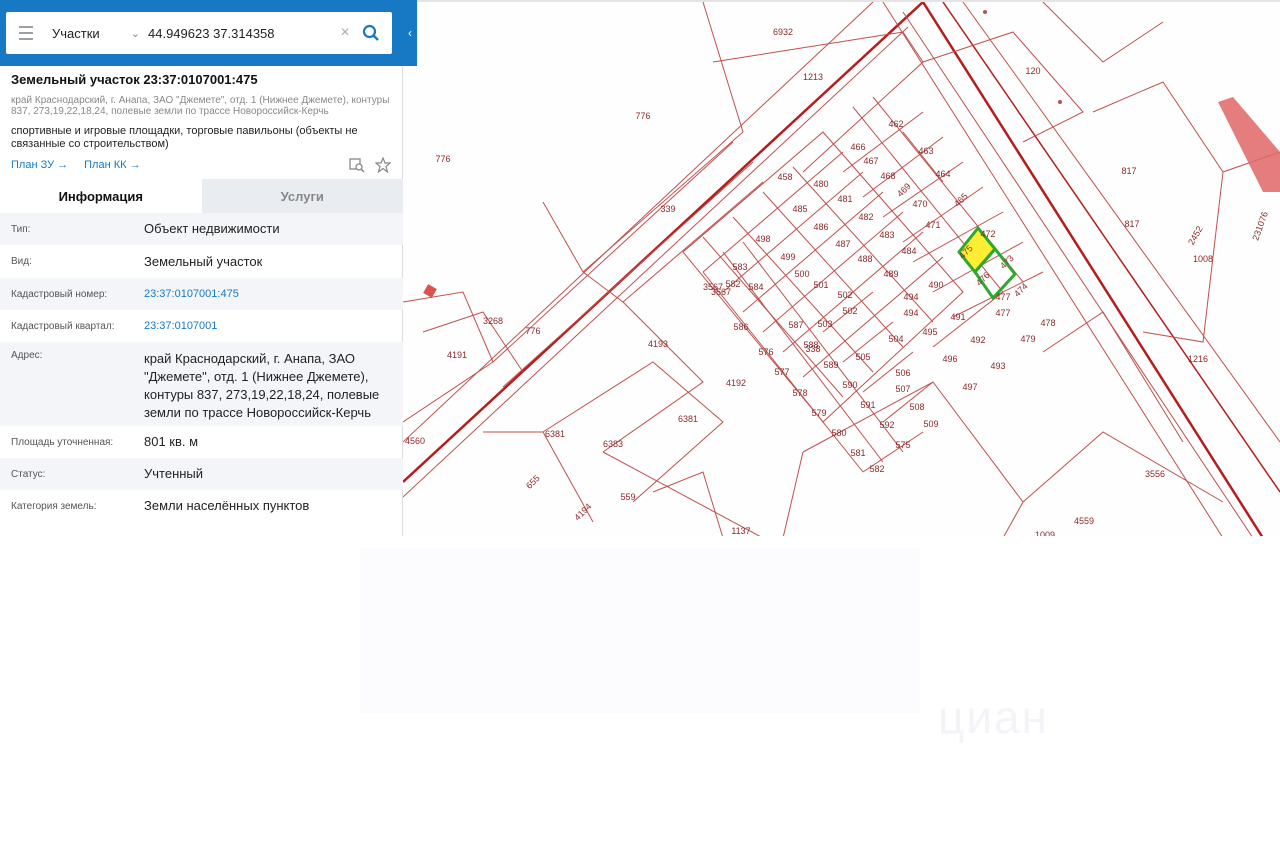  What do you see at coordinates (415, 441) in the screenshot?
I see `parcel-number-label: 4560` at bounding box center [415, 441].